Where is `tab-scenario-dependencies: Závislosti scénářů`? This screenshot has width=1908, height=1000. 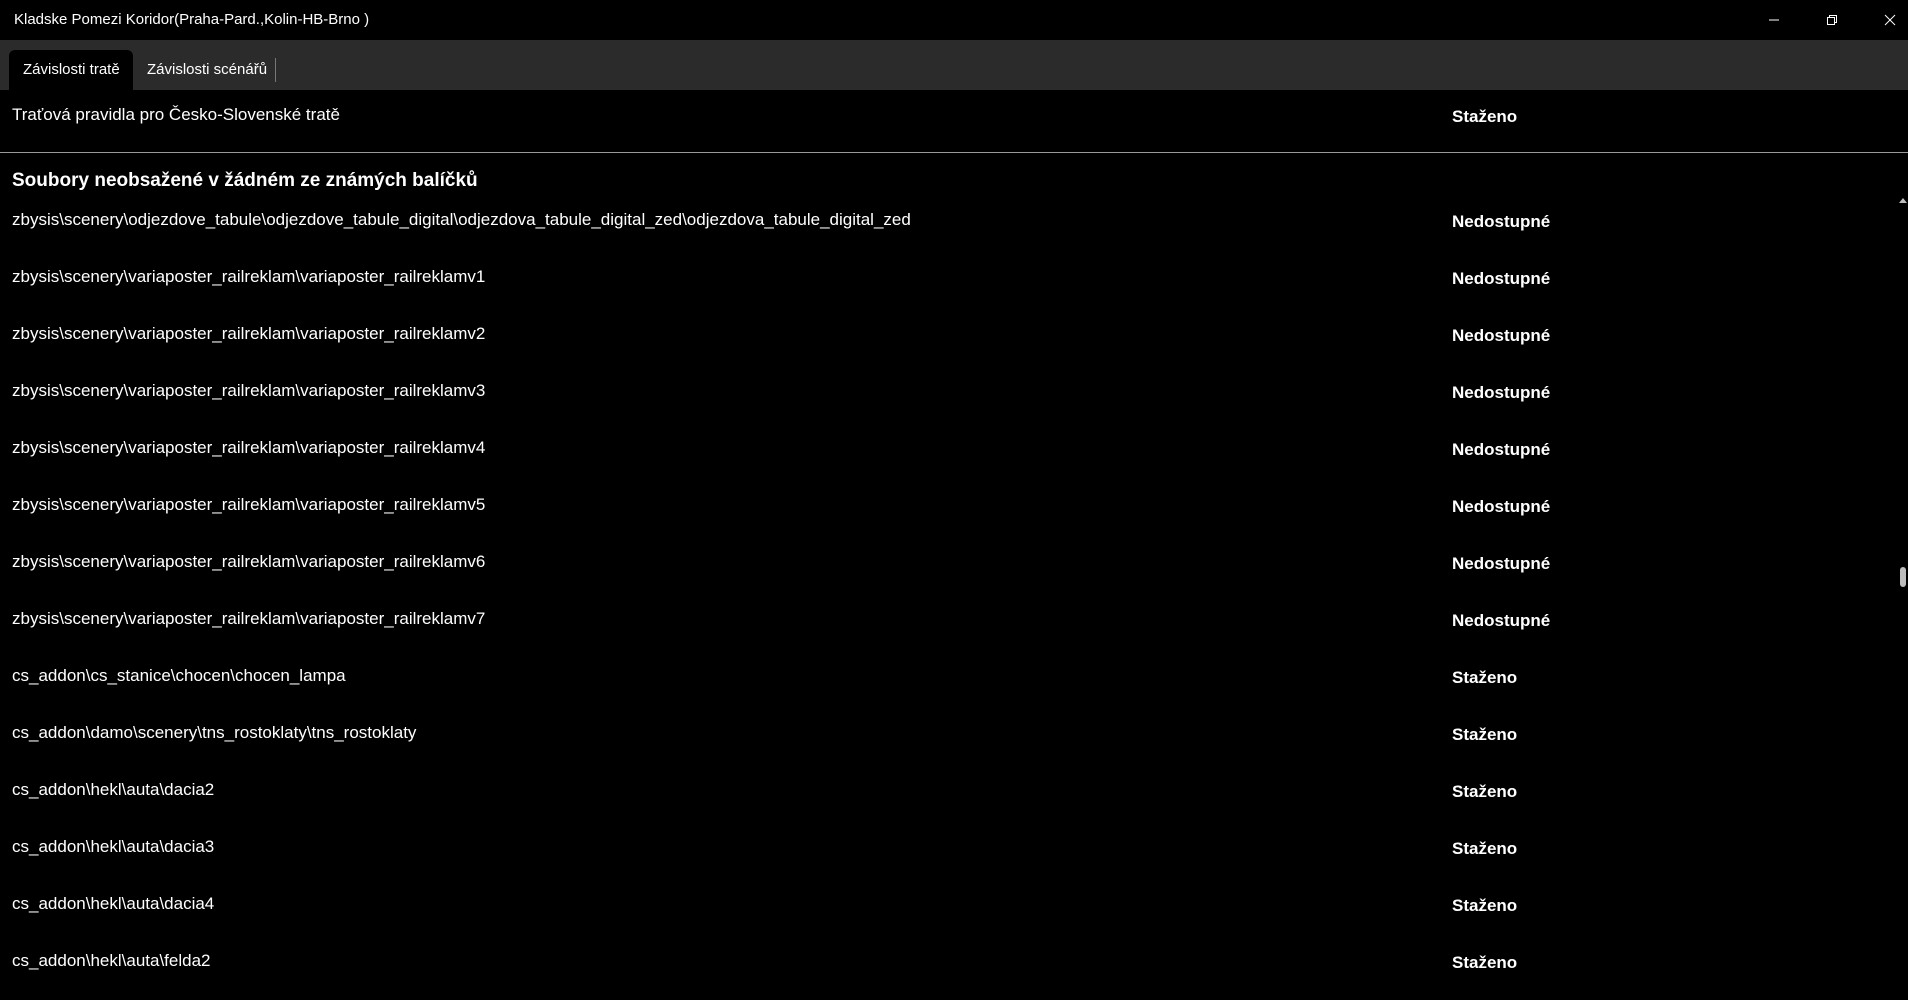
tab-scenario-dependencies: Závislosti scénářů is located at coordinates (204, 70).